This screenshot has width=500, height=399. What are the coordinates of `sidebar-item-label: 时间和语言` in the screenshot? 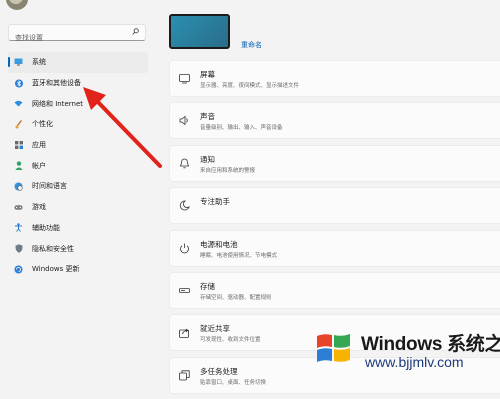 It's located at (49, 186).